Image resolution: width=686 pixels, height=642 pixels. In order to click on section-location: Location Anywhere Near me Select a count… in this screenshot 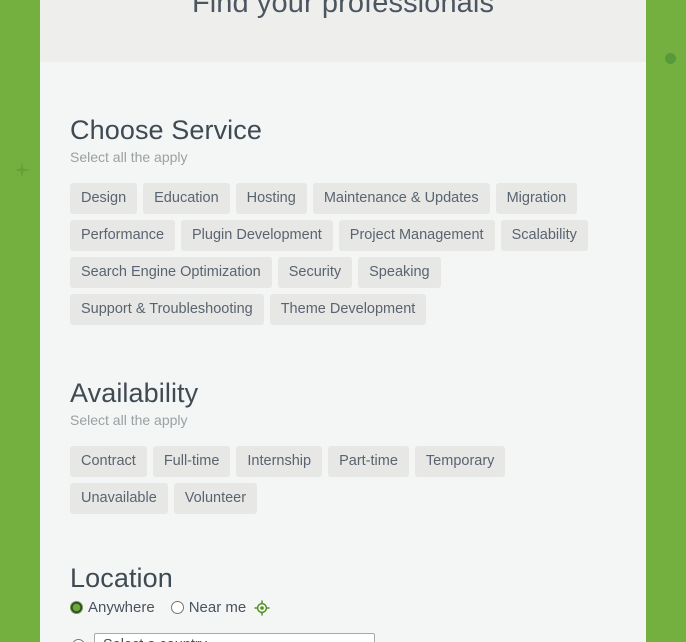, I will do `click(343, 602)`.